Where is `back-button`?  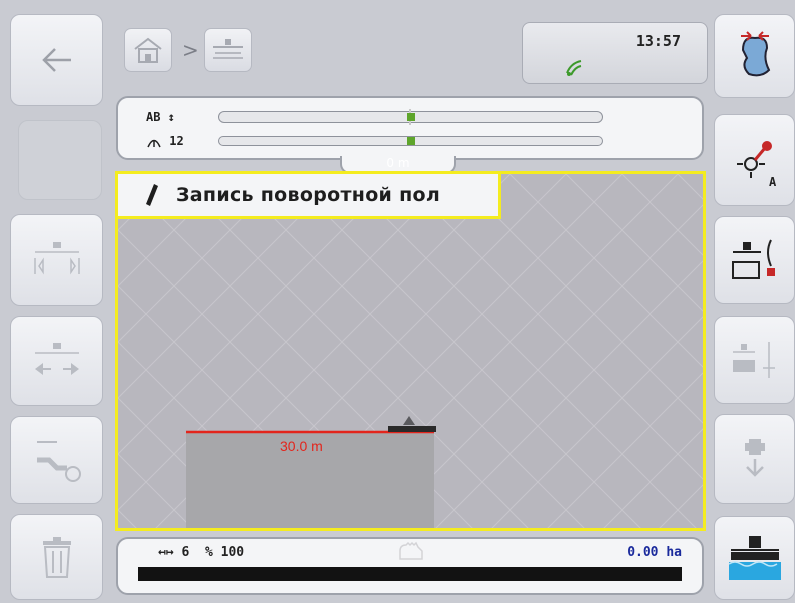
back-button is located at coordinates (56, 60).